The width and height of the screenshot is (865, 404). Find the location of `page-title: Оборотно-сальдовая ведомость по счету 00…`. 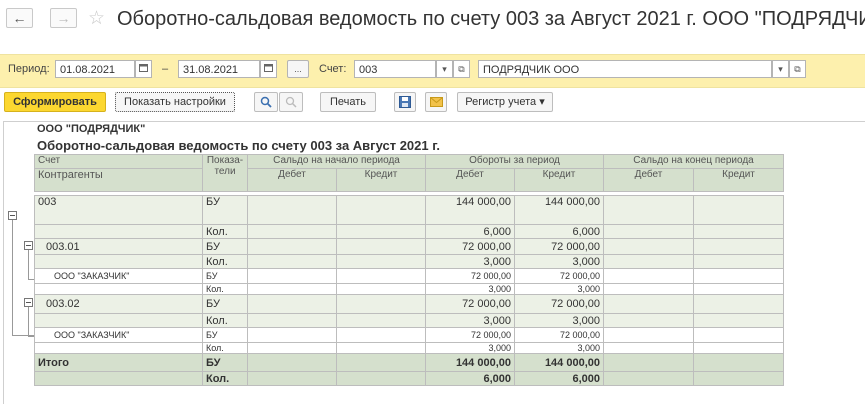

page-title: Оборотно-сальдовая ведомость по счету 00… is located at coordinates (491, 19).